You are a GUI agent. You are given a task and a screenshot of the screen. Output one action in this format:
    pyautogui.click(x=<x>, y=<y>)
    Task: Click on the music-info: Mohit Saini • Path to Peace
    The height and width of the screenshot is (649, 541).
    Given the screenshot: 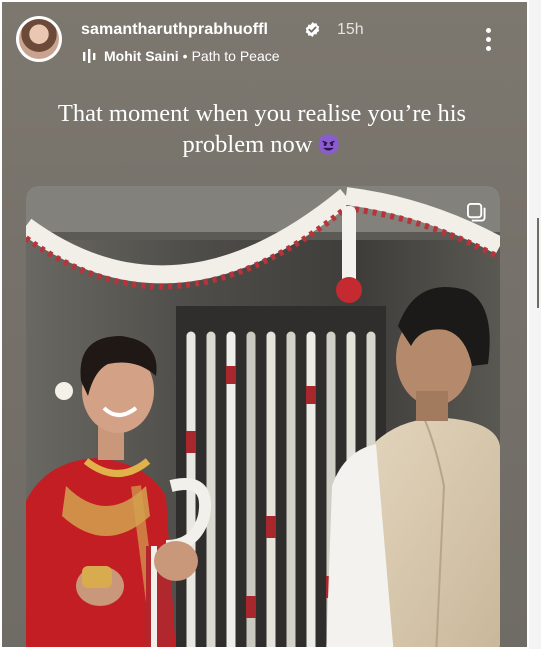 What is the action you would take?
    pyautogui.click(x=192, y=56)
    